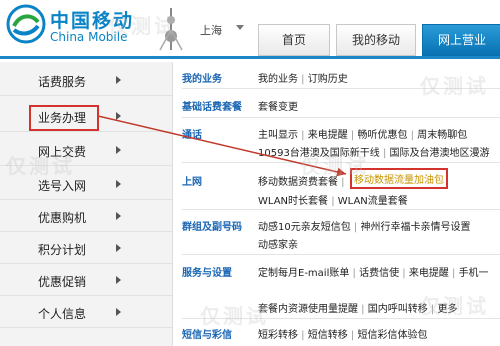  Describe the element at coordinates (319, 153) in the screenshot. I see `link-international-line: 10593台港澳及国际新干线` at that location.